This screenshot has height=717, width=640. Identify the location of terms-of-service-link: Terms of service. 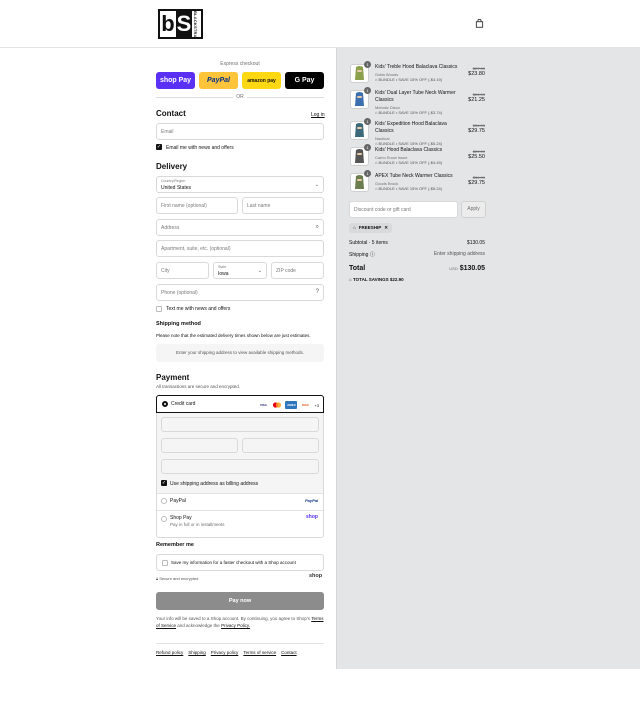
(259, 652).